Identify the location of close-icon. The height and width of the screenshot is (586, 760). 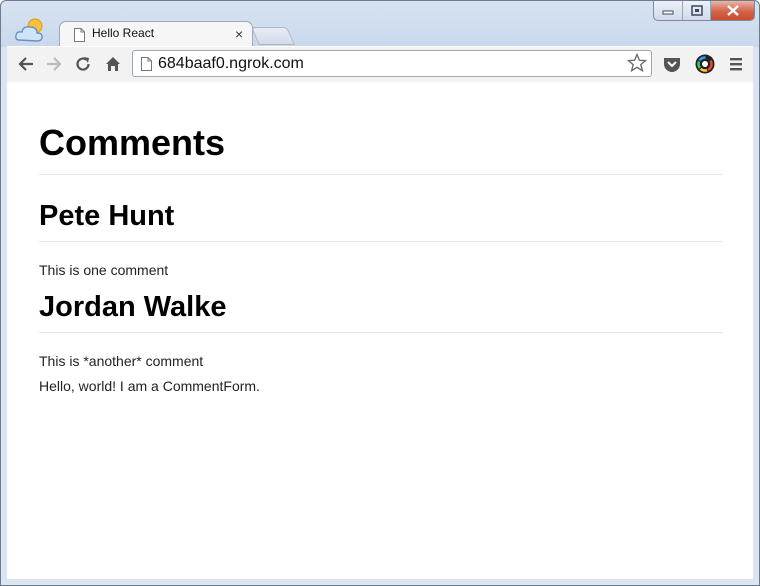
(733, 10).